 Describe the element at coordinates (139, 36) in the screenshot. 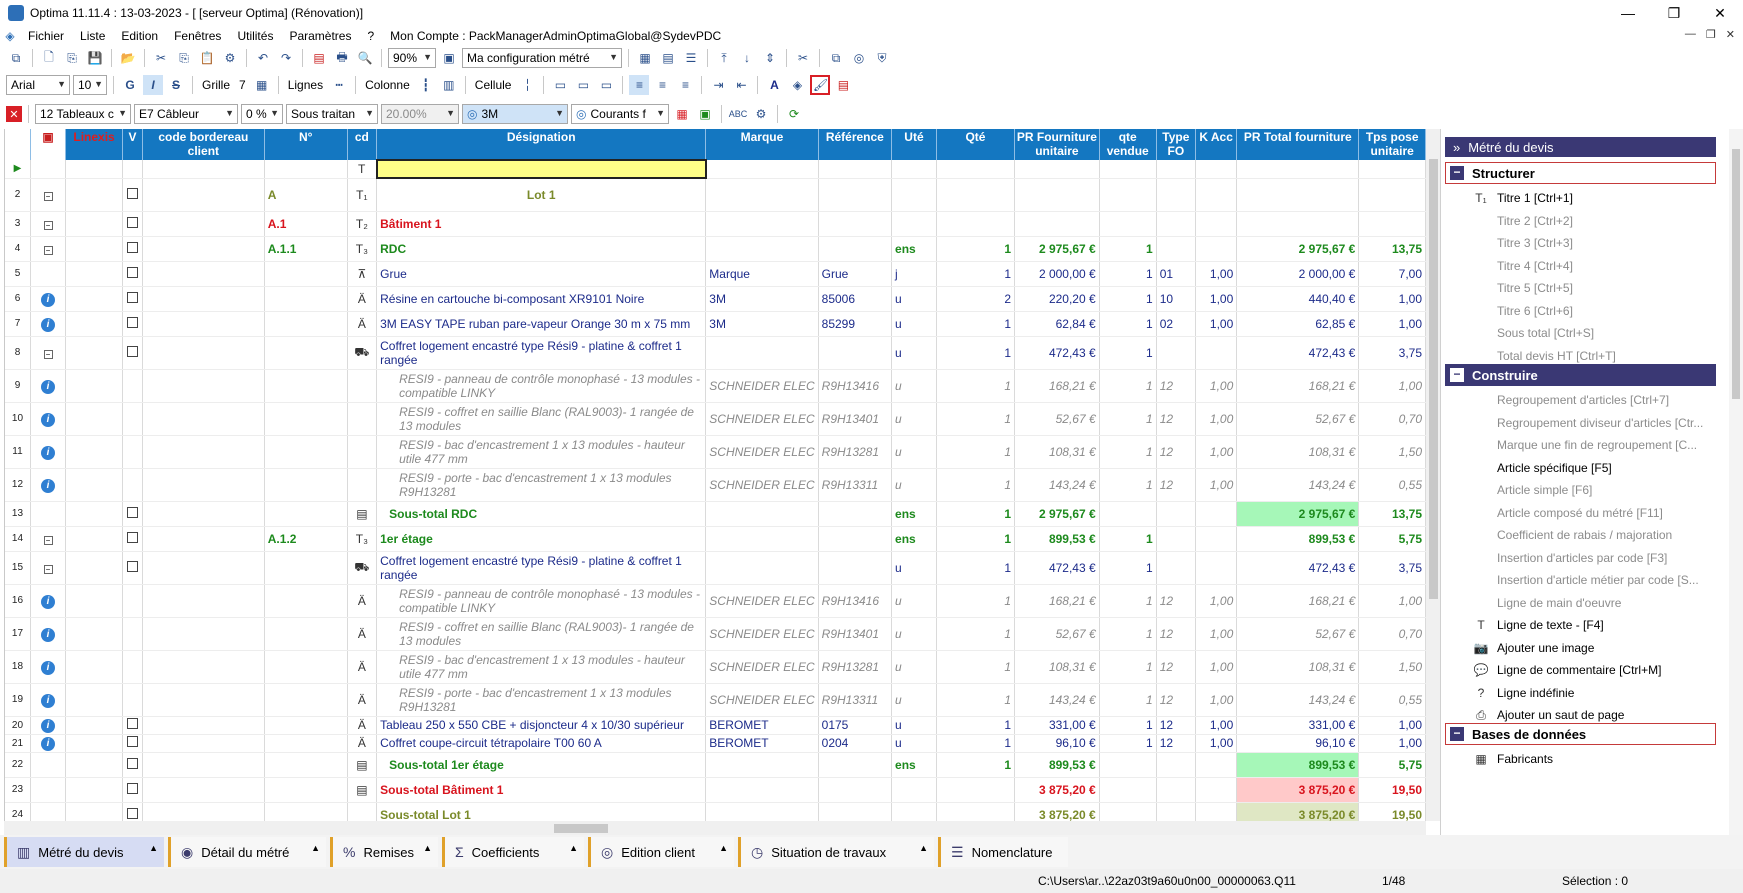

I see `menu-edition: Edition` at that location.